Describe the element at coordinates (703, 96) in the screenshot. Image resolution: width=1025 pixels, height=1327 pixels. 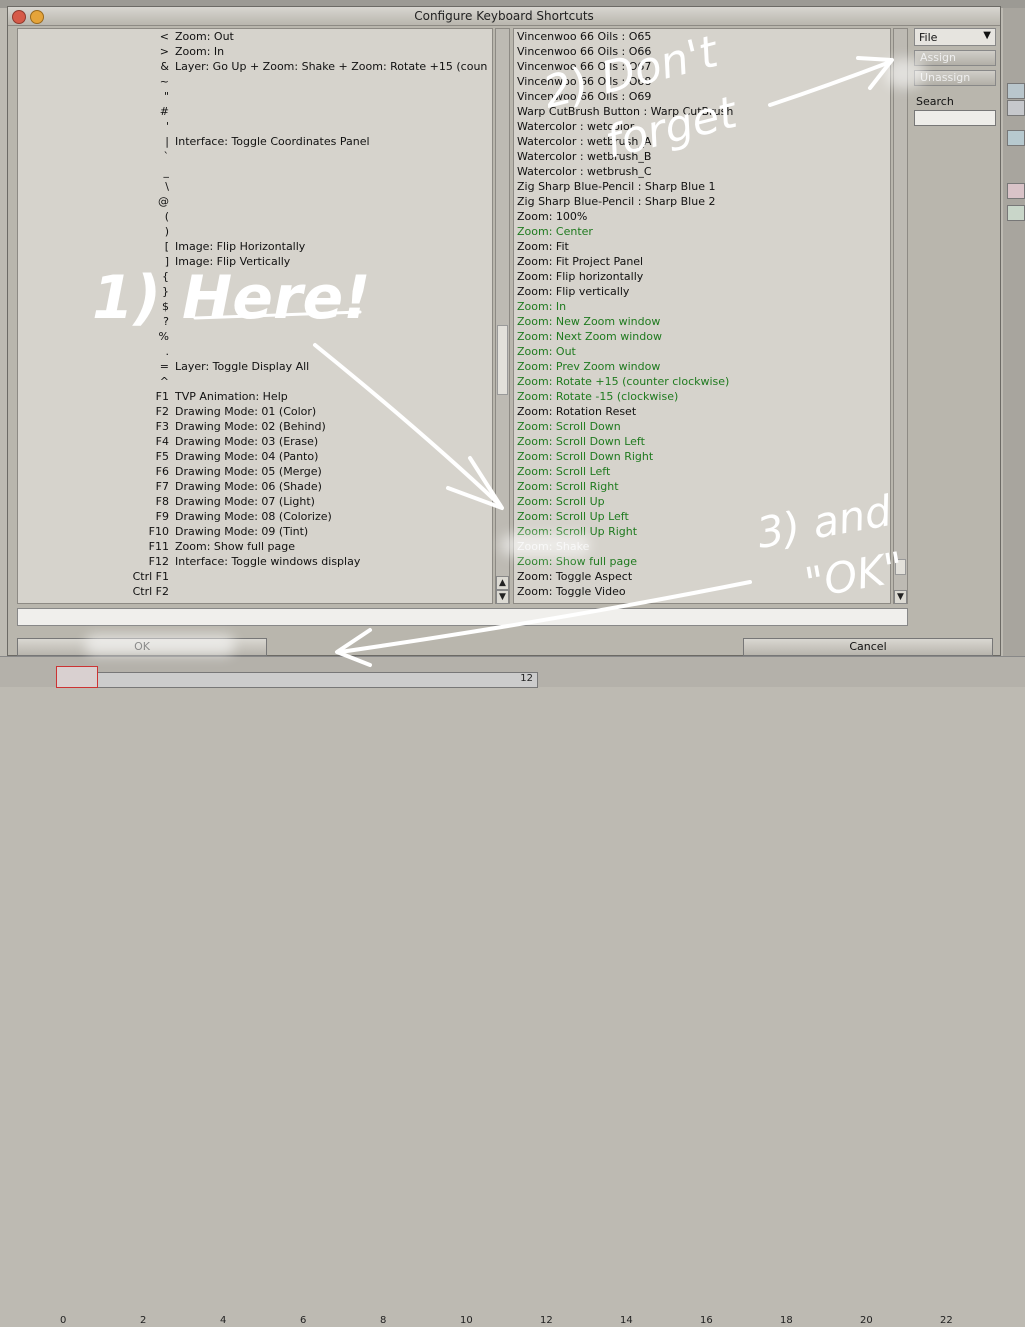
I see `command-item: Vincenwoo 66 Oils : O69` at that location.